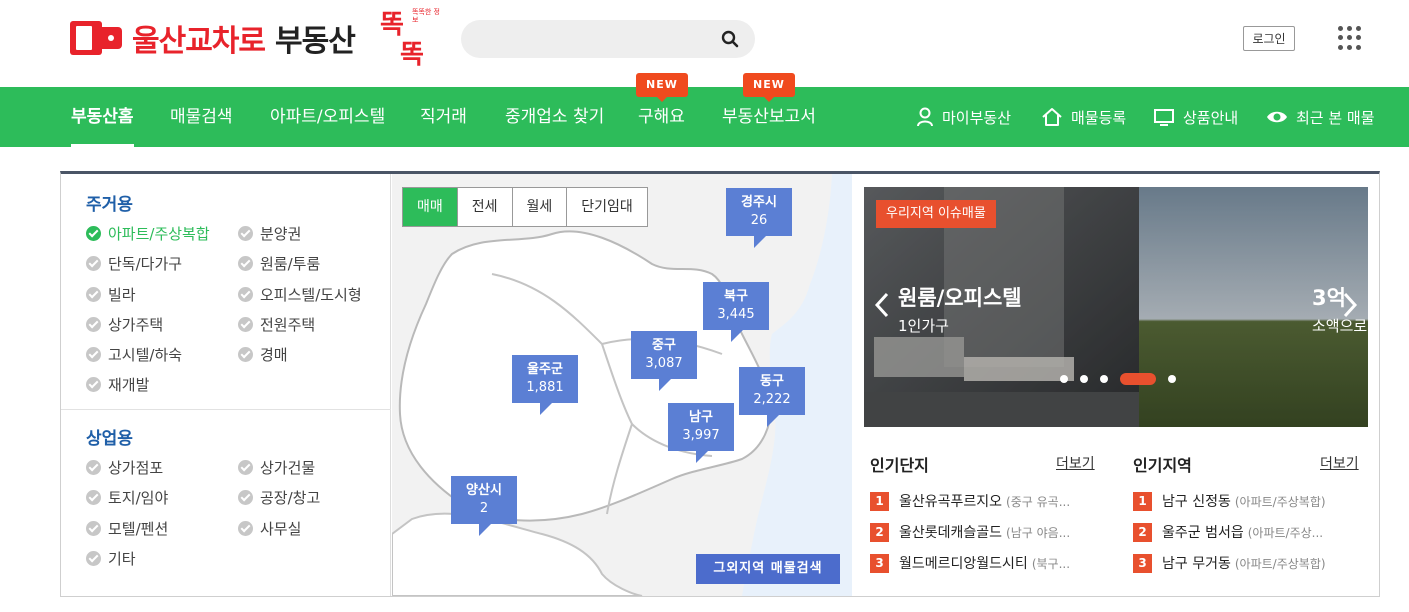 This screenshot has height=612, width=1409. Describe the element at coordinates (255, 38) in the screenshot. I see `site-logo: 울산교차로 부동산 똑 똑 똑똑한 정보` at that location.